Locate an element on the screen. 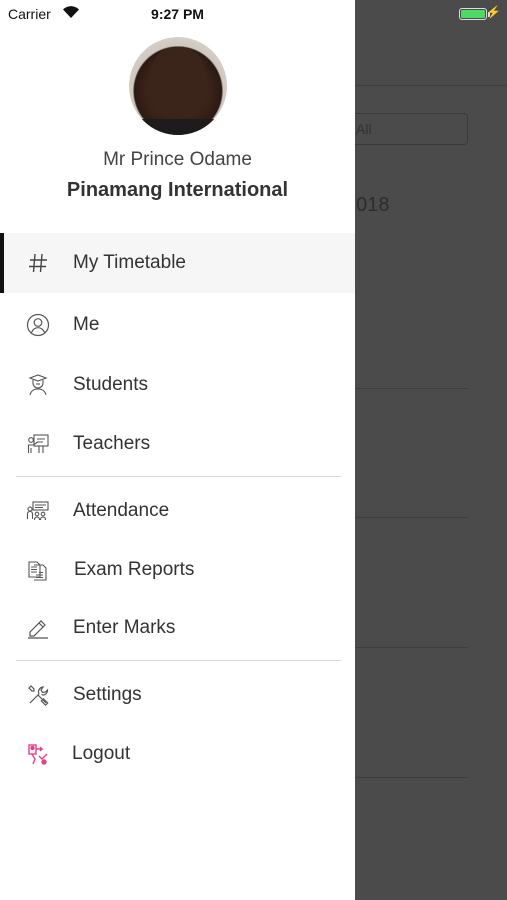 The height and width of the screenshot is (900, 507). battery-icon is located at coordinates (474, 14).